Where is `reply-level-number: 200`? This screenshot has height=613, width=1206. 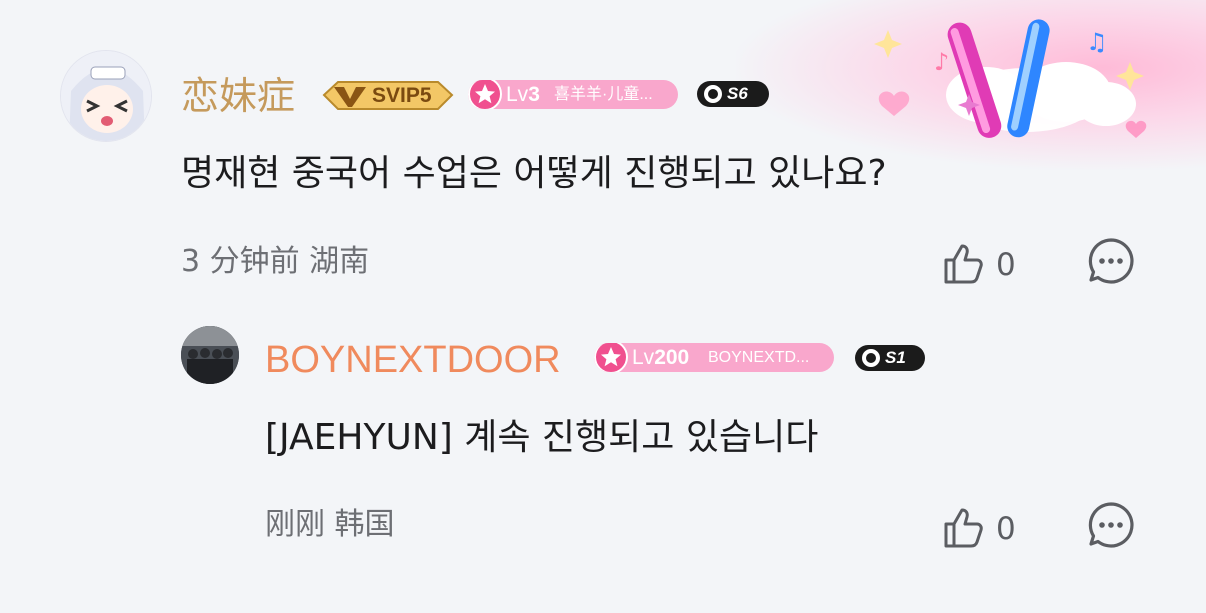
reply-level-number: 200 is located at coordinates (672, 357).